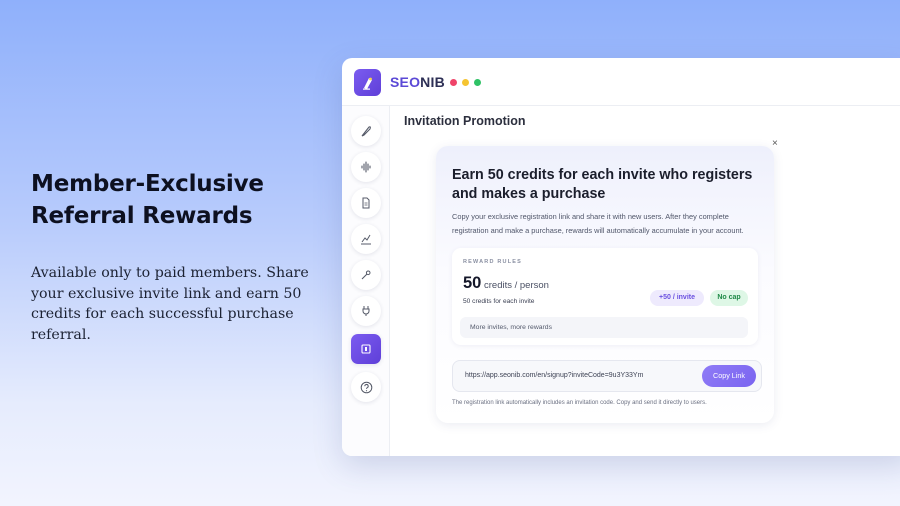 The height and width of the screenshot is (506, 900). I want to click on top-bar: SEONIB, so click(621, 82).